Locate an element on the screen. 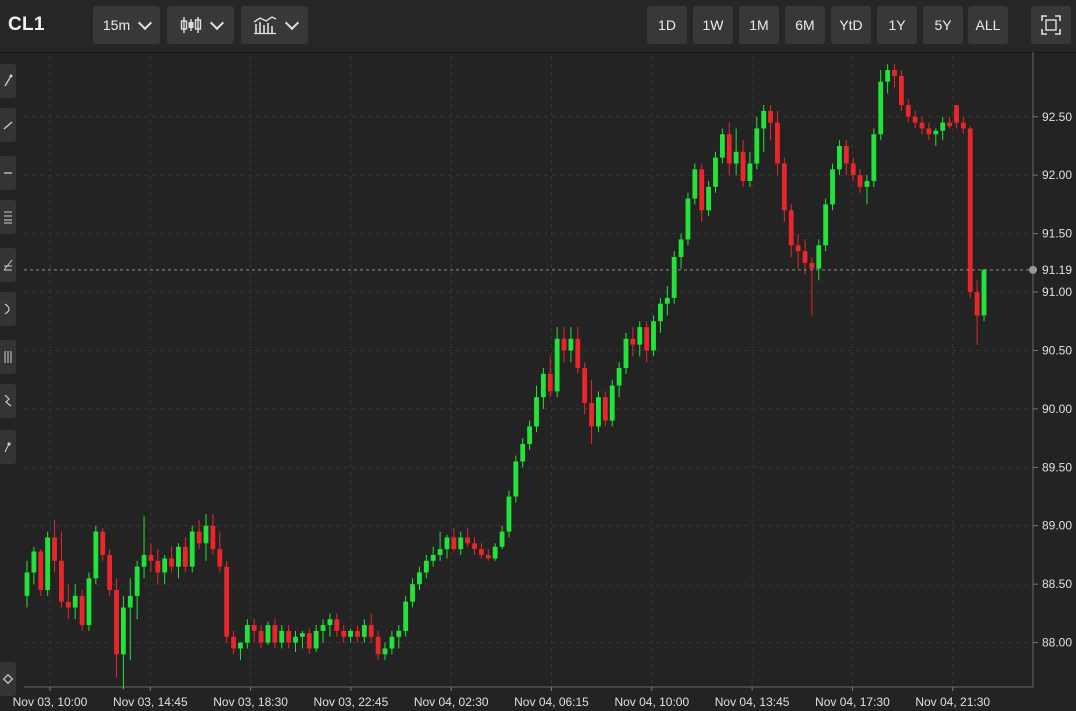  horizontal-line-tool is located at coordinates (8, 173).